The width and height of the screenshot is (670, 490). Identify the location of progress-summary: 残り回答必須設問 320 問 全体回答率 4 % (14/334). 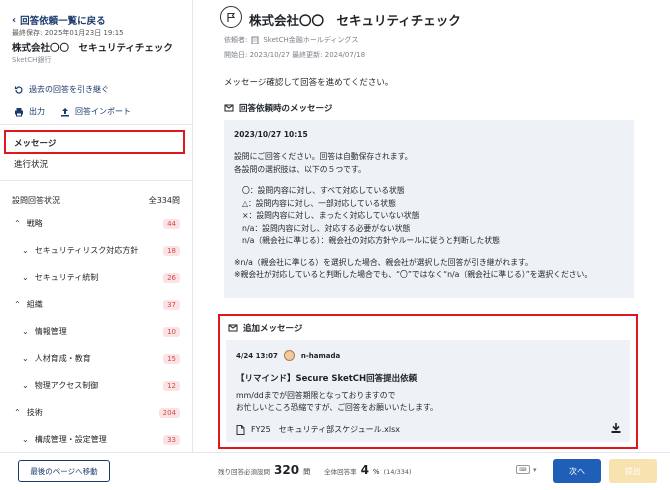
(315, 470).